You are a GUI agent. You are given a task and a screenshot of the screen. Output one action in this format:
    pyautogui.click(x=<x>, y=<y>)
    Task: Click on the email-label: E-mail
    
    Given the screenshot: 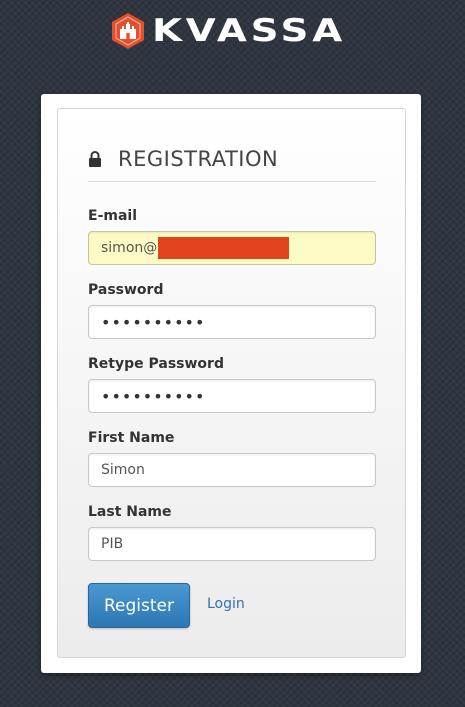 What is the action you would take?
    pyautogui.click(x=113, y=216)
    